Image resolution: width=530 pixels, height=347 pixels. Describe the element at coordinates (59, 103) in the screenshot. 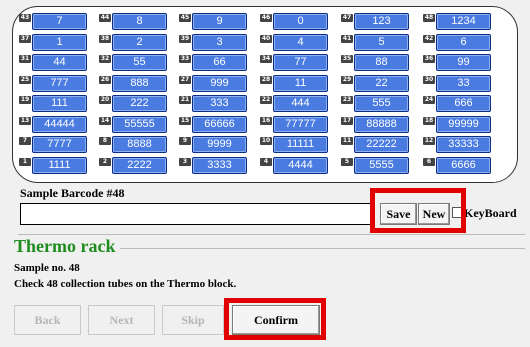

I see `tube-barcode-value: 111` at that location.